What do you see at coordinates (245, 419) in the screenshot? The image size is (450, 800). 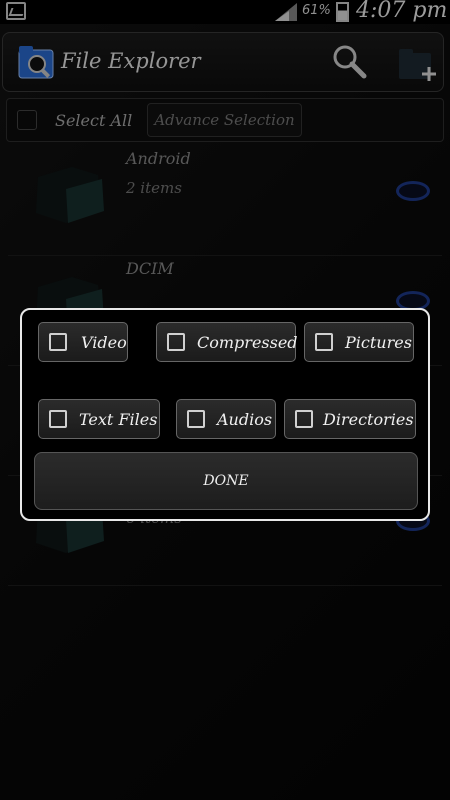 I see `filter-label: Audios` at bounding box center [245, 419].